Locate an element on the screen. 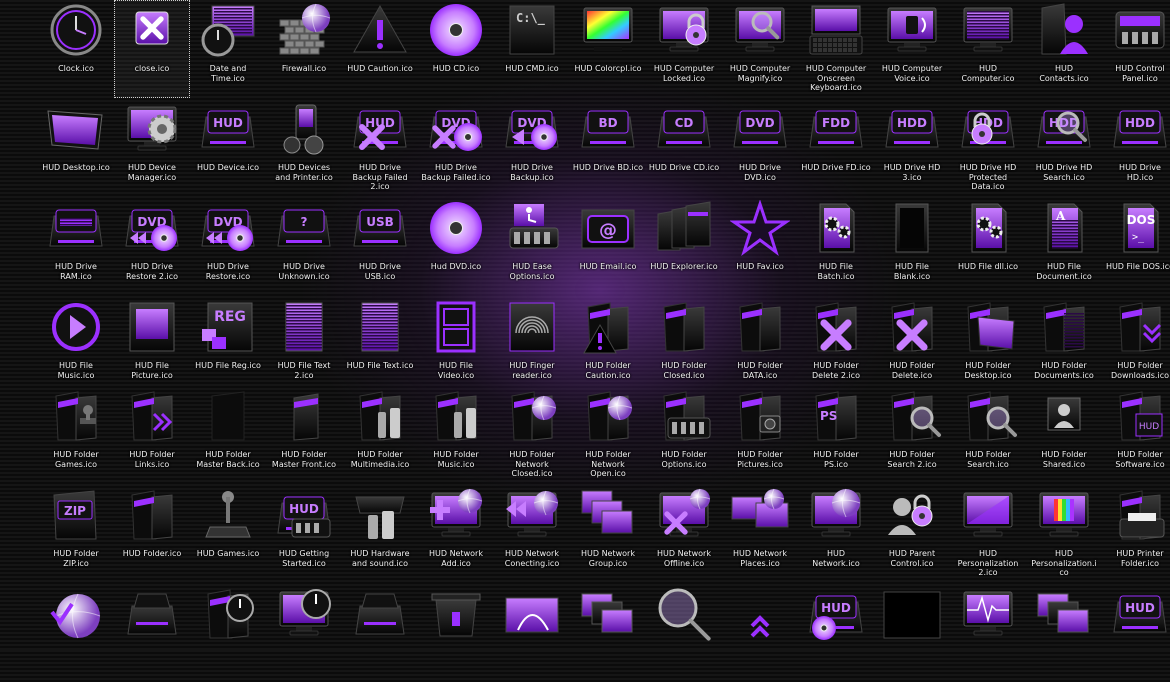  icon-tile-arrows-up-icon is located at coordinates (760, 633).